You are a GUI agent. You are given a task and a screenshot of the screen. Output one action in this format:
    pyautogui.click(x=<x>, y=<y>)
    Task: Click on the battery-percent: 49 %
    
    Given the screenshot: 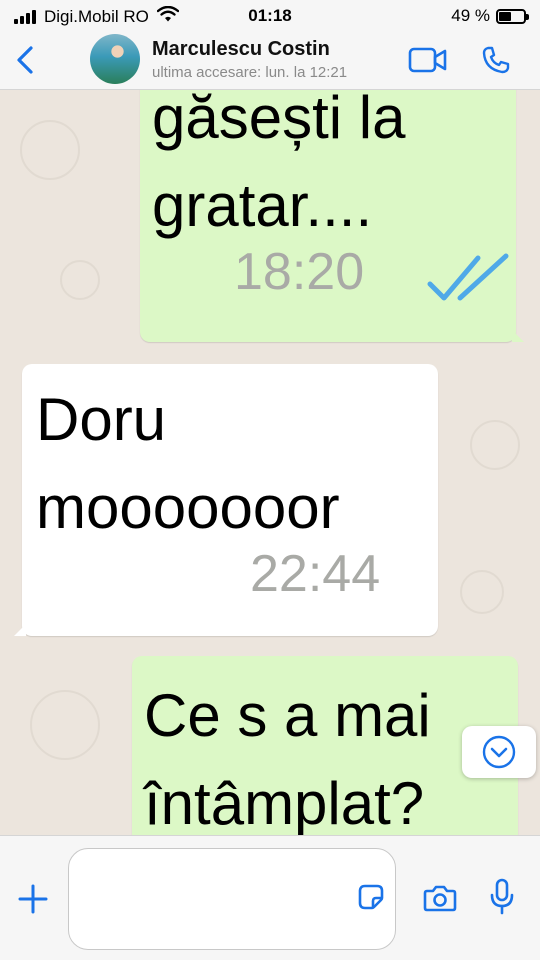 What is the action you would take?
    pyautogui.click(x=470, y=15)
    